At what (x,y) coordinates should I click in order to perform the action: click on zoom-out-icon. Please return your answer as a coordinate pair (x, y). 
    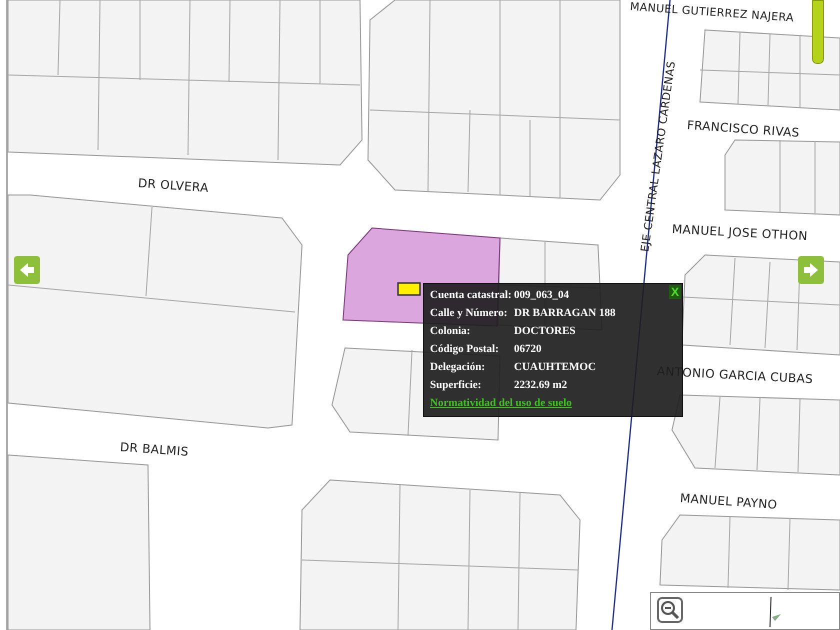
    Looking at the image, I should click on (670, 610).